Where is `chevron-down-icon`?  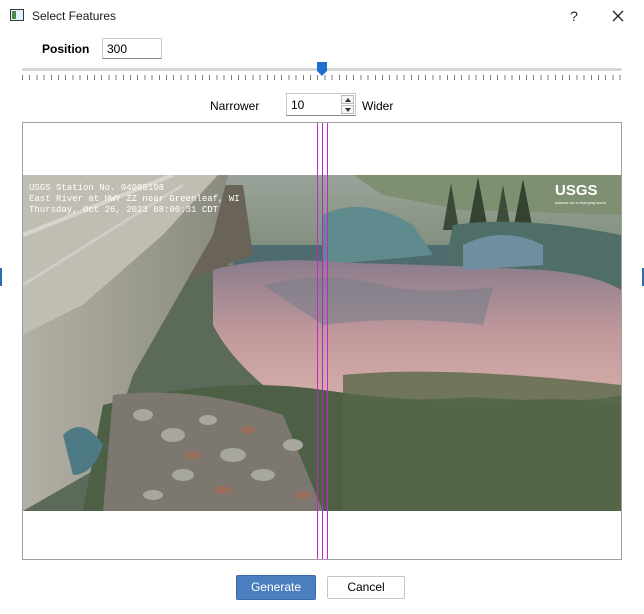 chevron-down-icon is located at coordinates (348, 110).